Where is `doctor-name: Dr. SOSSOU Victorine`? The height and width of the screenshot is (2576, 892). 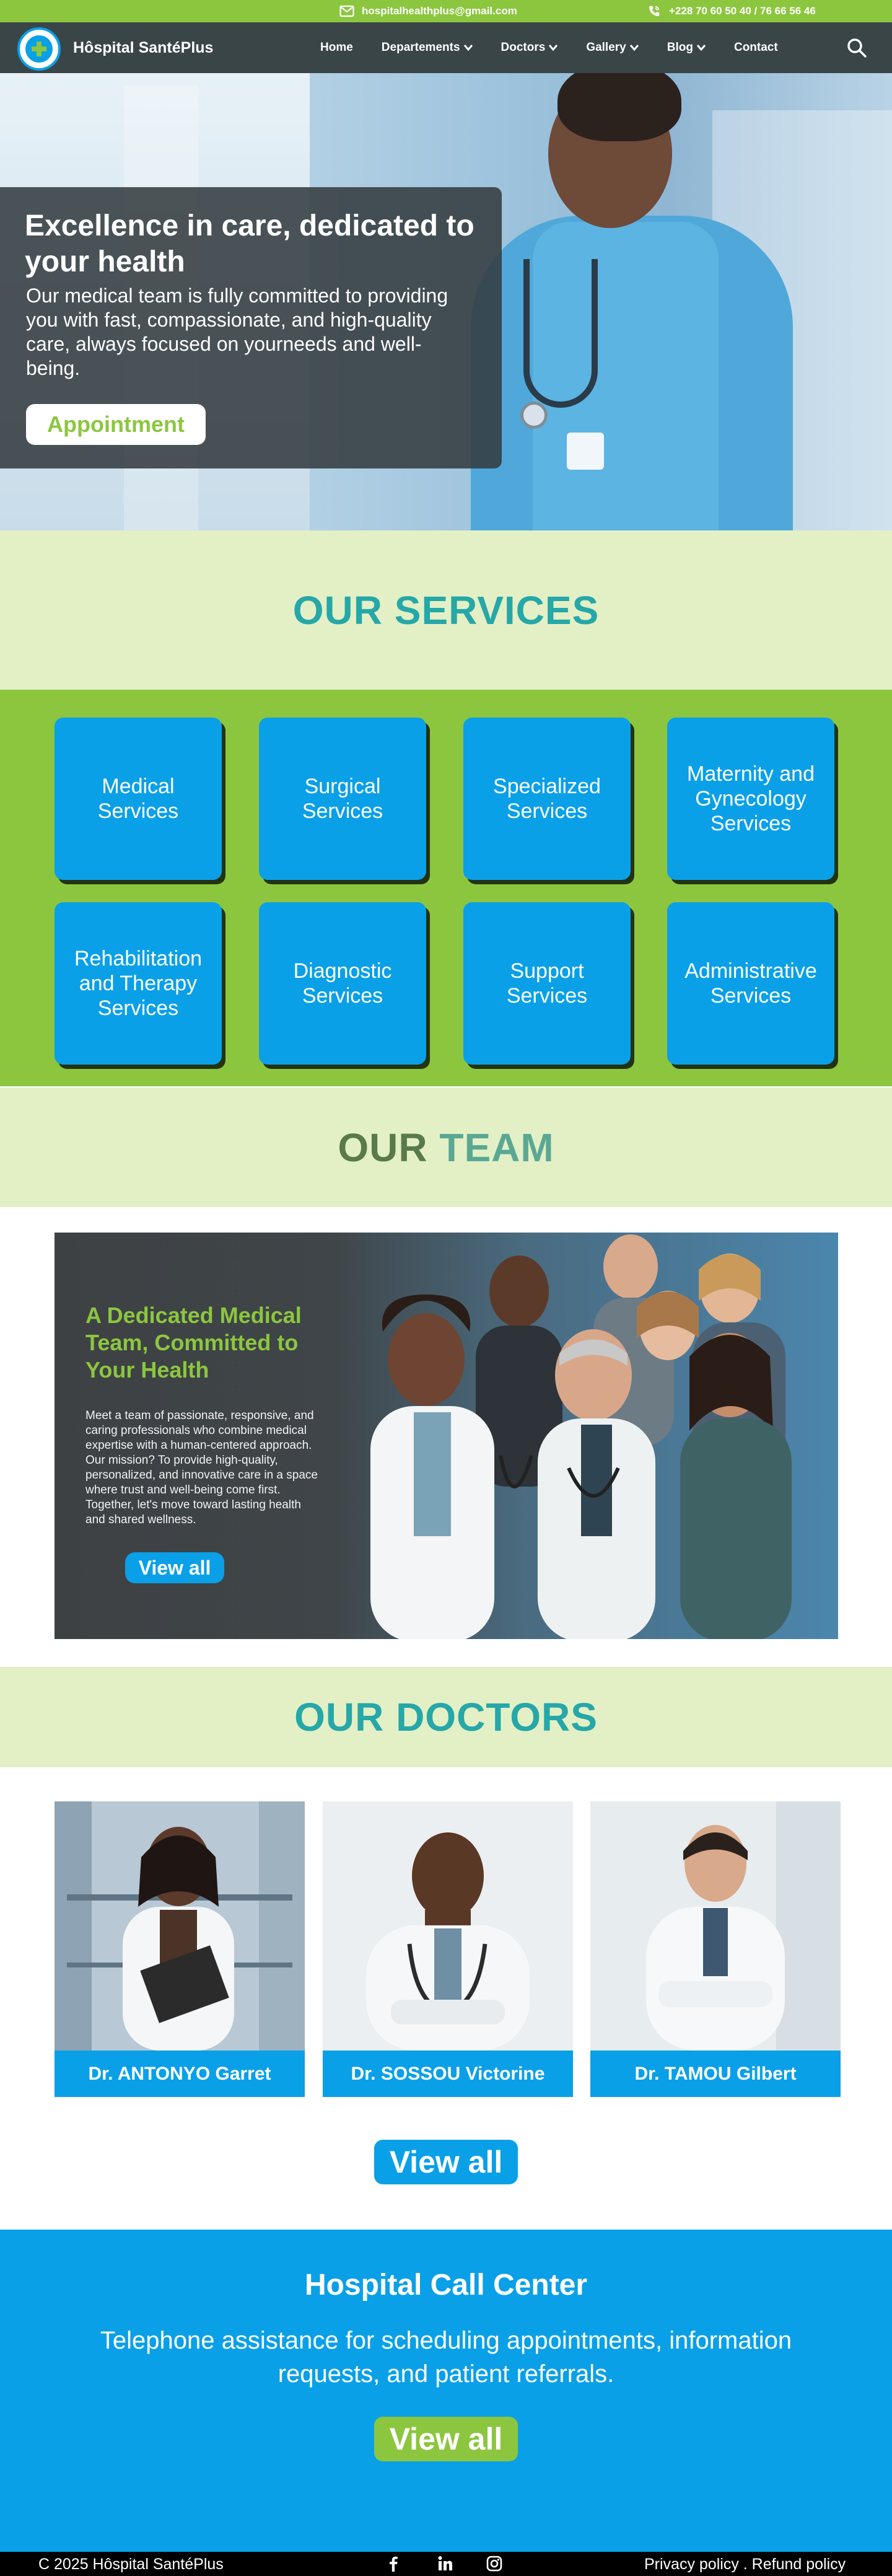
doctor-name: Dr. SOSSOU Victorine is located at coordinates (448, 2074).